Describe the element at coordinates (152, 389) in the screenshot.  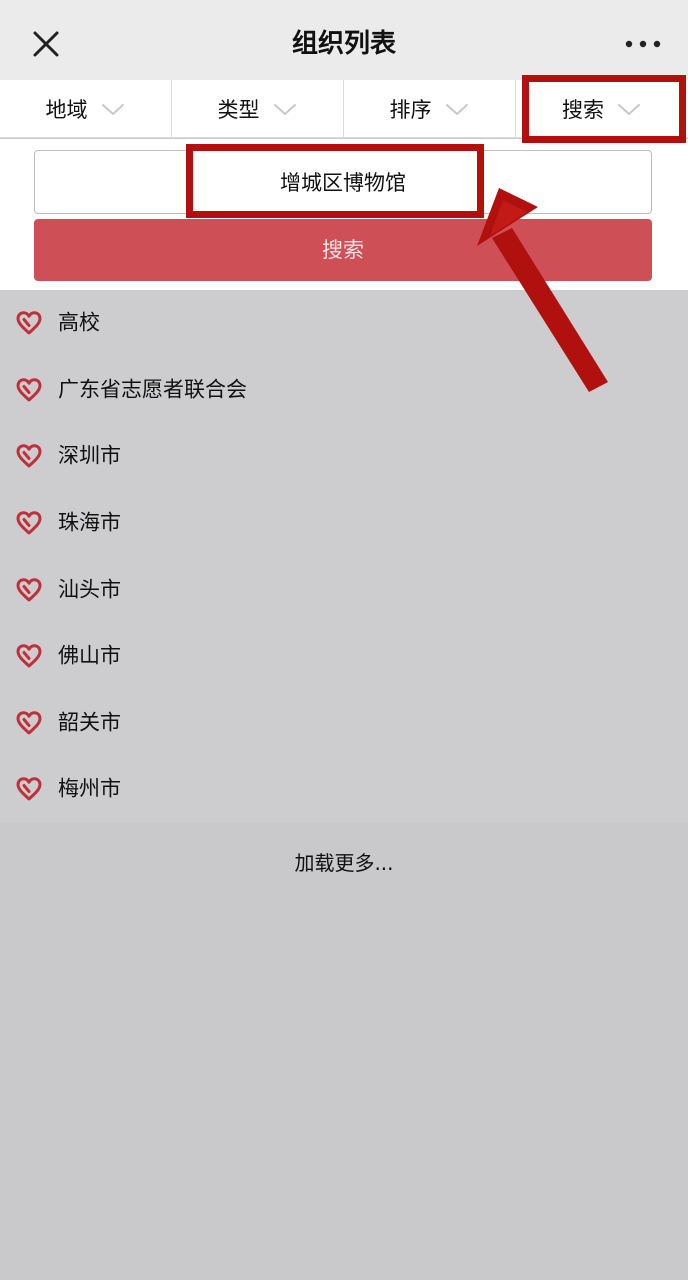
I see `organization-name: 广东省志愿者联合会` at that location.